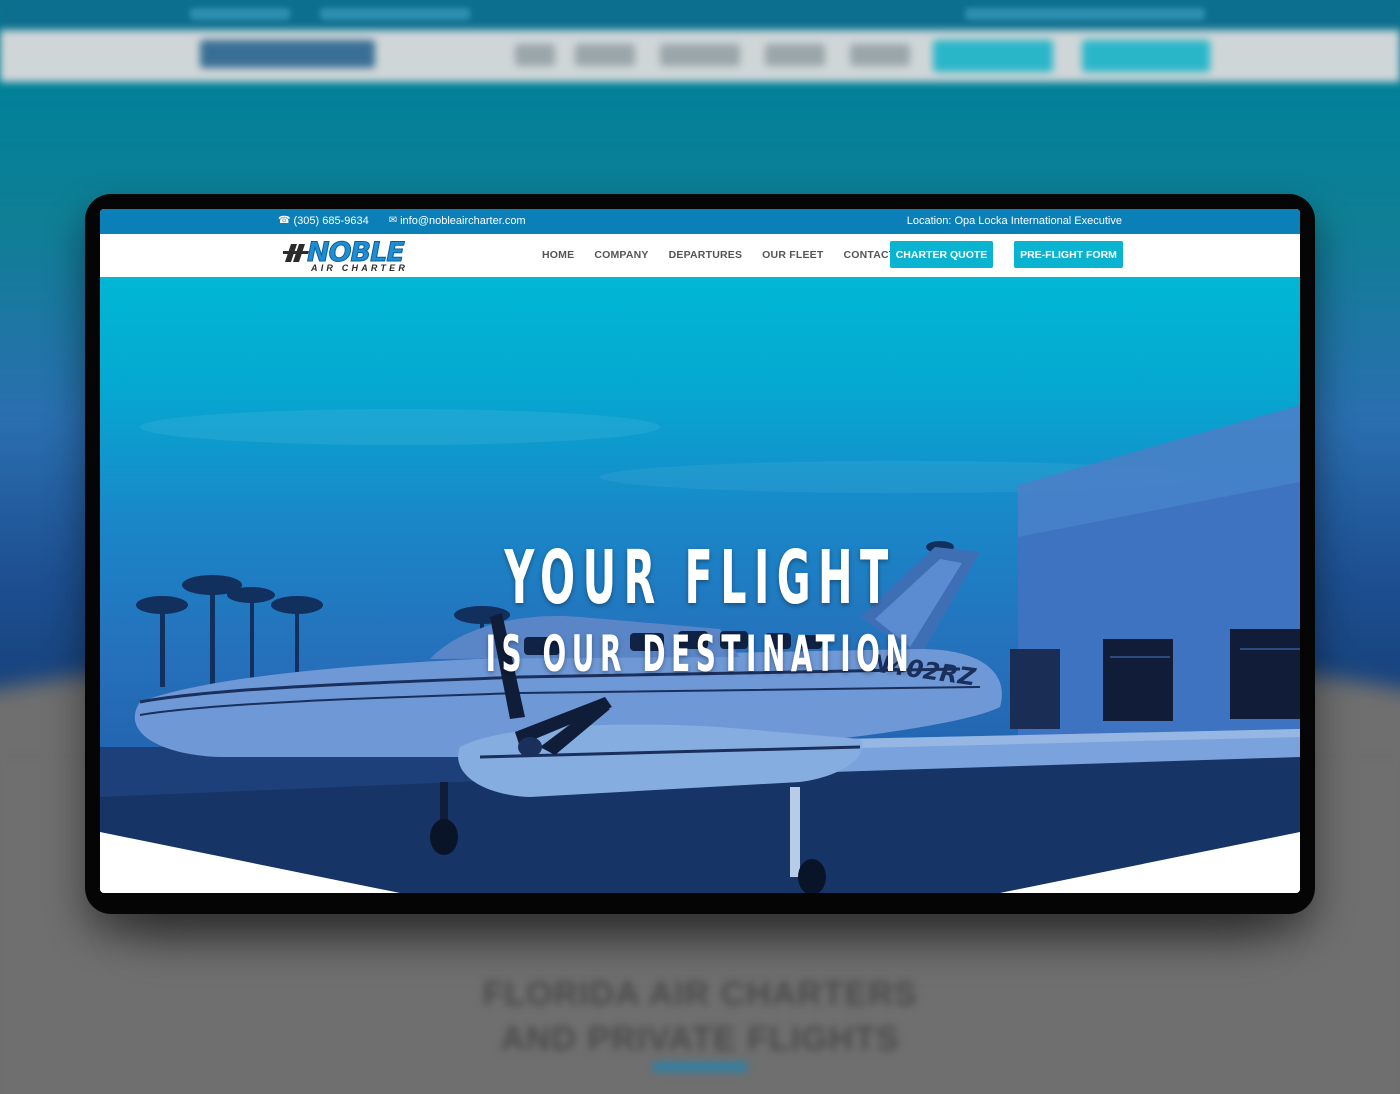 The height and width of the screenshot is (1094, 1400). What do you see at coordinates (356, 252) in the screenshot?
I see `logo-wordmark: NOBLE` at bounding box center [356, 252].